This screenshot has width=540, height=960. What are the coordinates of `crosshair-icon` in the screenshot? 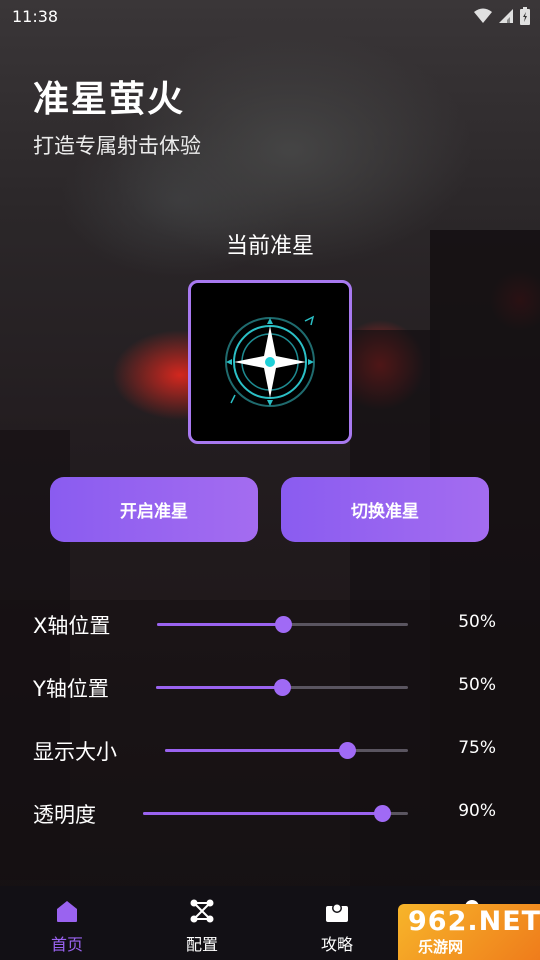 It's located at (270, 361).